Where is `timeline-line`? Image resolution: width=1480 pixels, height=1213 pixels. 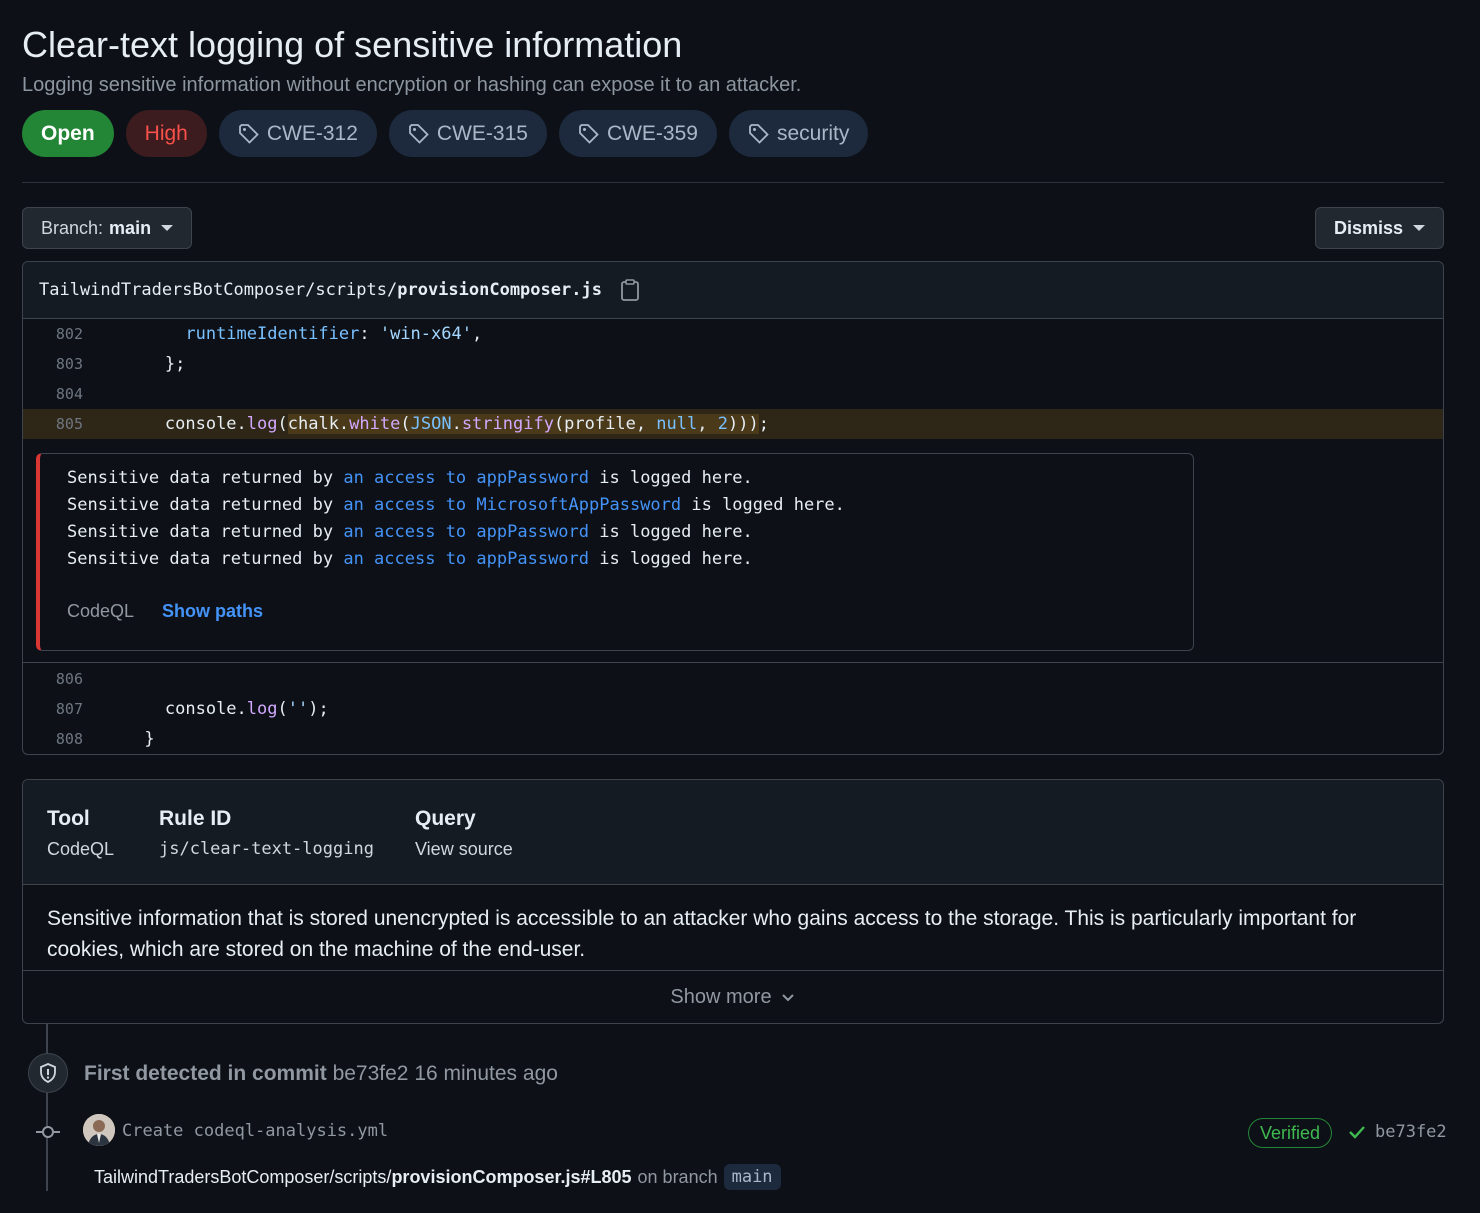 timeline-line is located at coordinates (47, 1039).